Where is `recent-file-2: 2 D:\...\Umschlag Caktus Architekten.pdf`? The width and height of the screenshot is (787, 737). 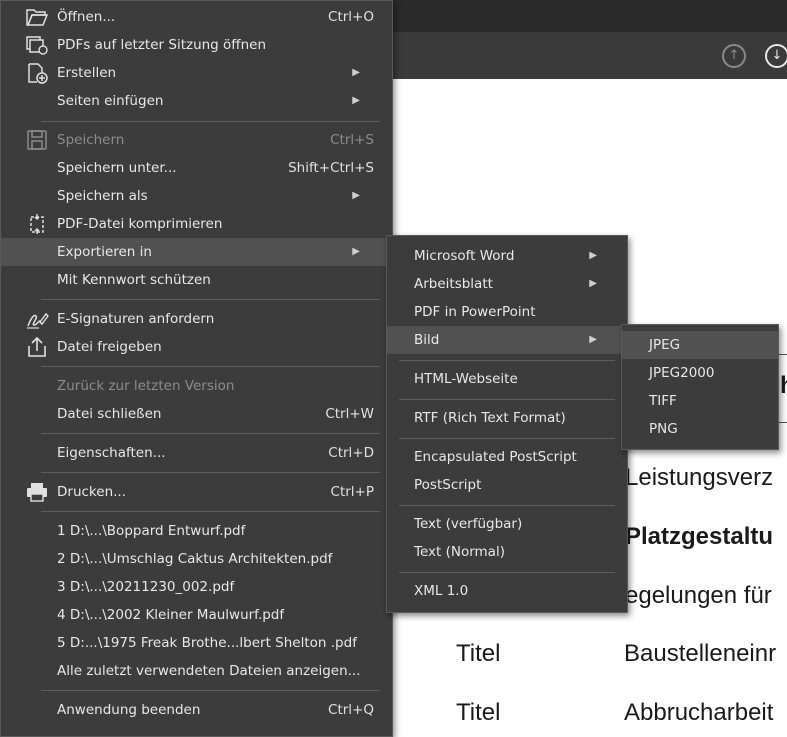
recent-file-2: 2 D:\...\Umschlag Caktus Architekten.pdf is located at coordinates (196, 559).